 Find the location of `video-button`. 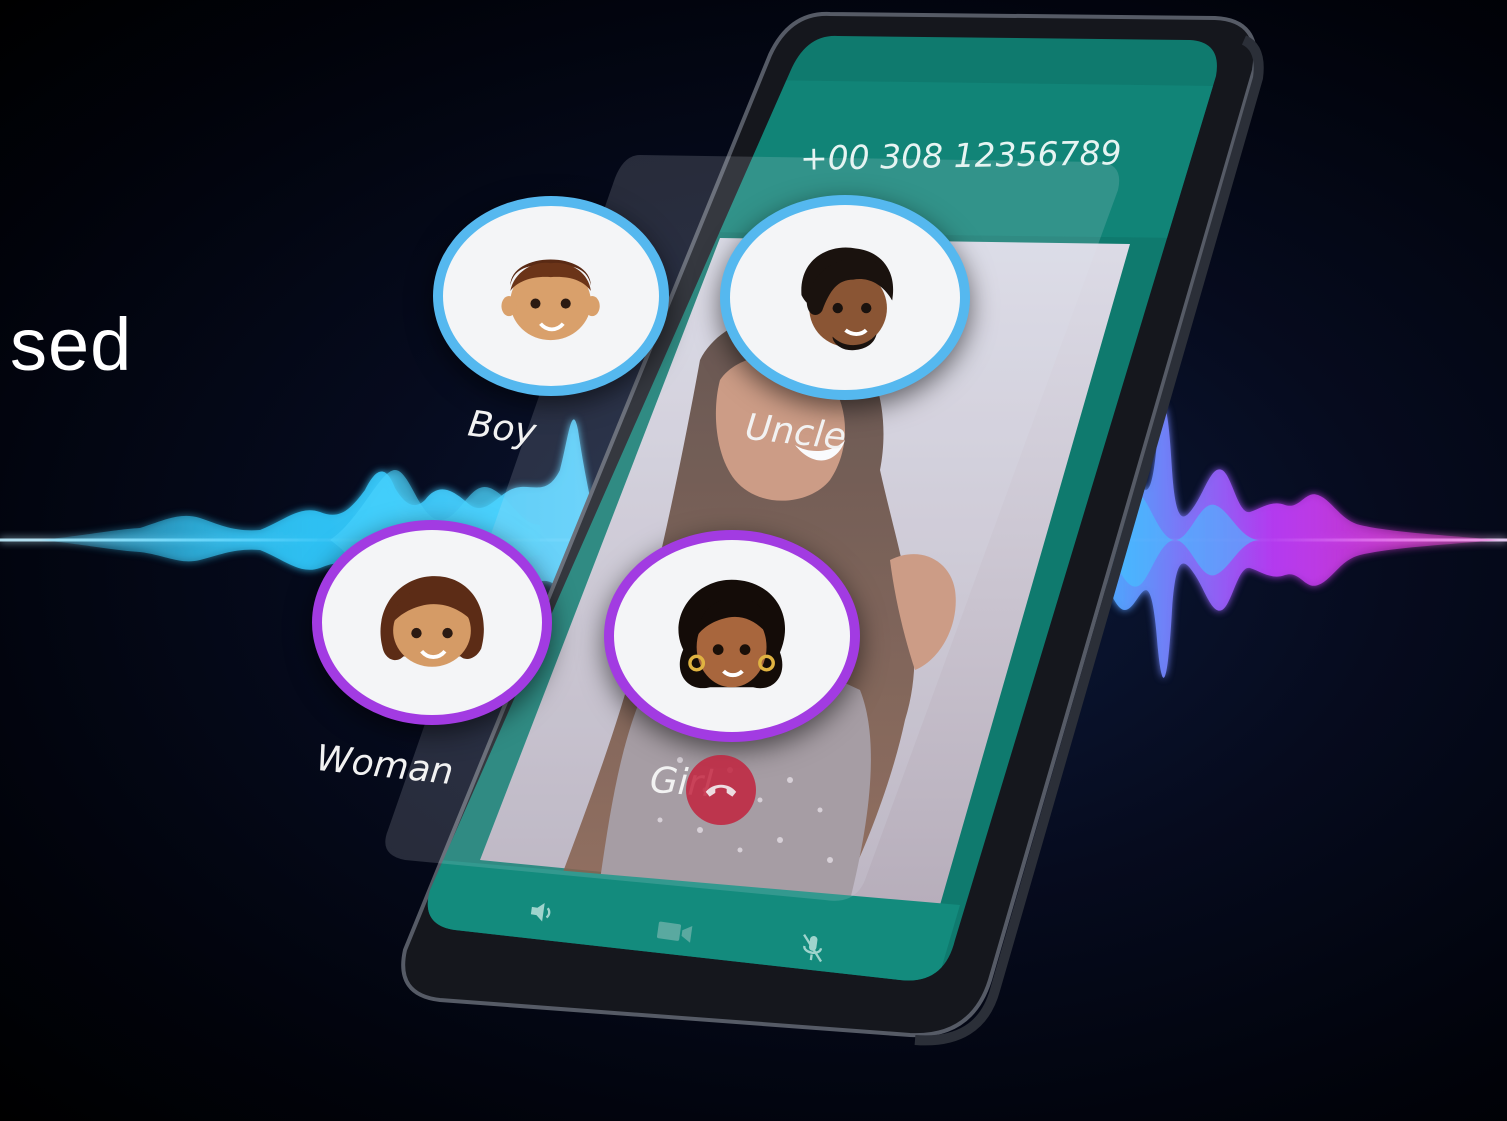

video-button is located at coordinates (674, 936).